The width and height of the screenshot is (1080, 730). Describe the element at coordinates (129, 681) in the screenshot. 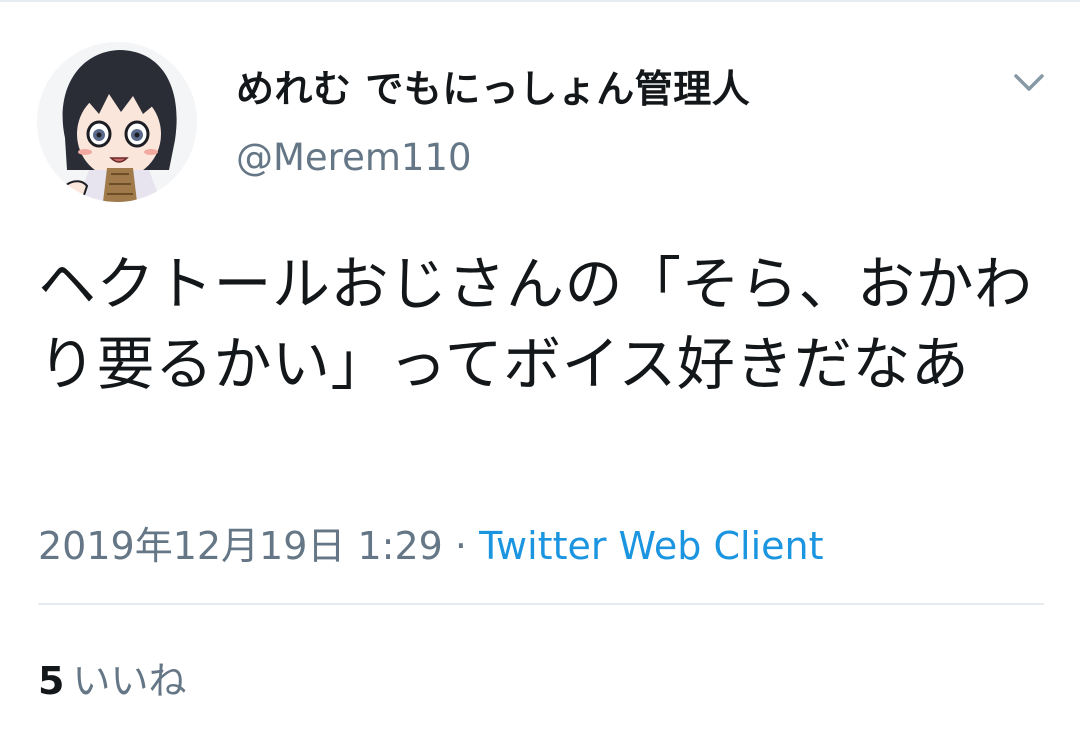

I see `likes-label: いいね` at that location.